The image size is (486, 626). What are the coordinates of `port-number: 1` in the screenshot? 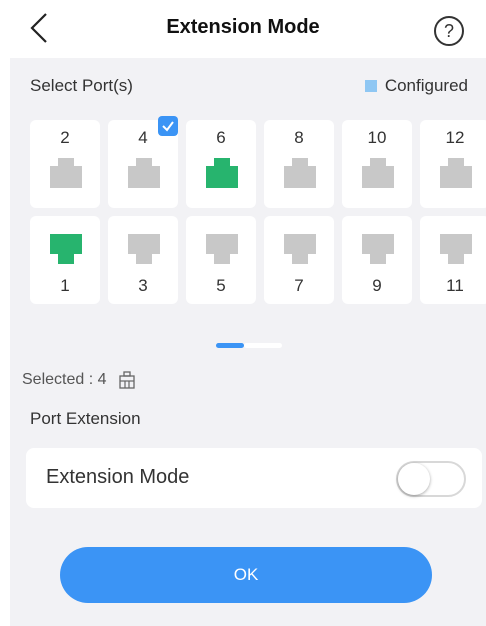 It's located at (65, 285).